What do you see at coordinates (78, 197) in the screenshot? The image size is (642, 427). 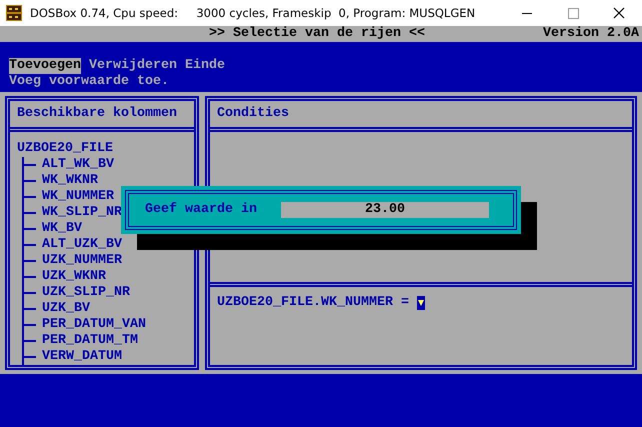 I see `tree-item: WK_NUMMER` at bounding box center [78, 197].